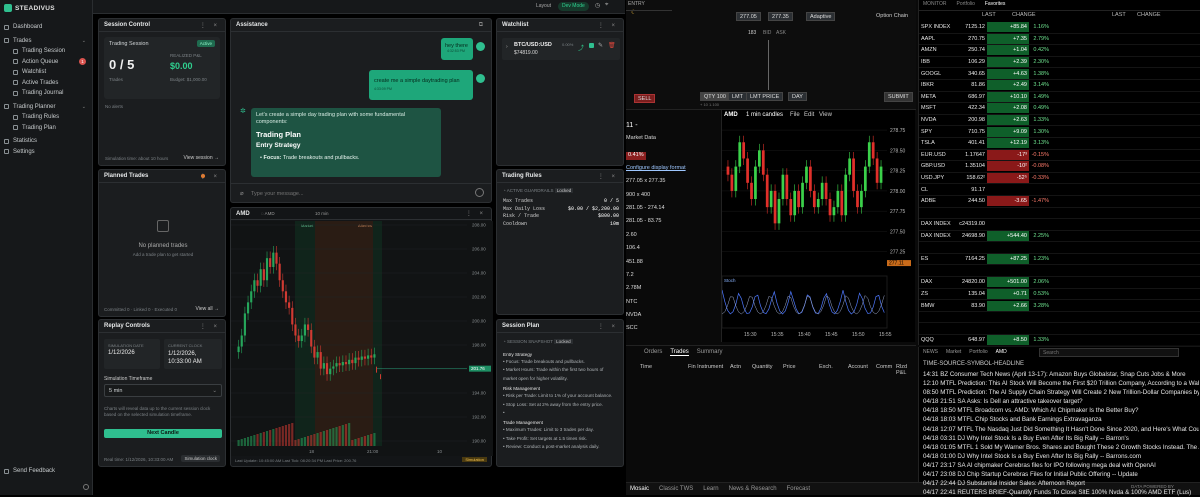  I want to click on interval-select: 10 min, so click(322, 213).